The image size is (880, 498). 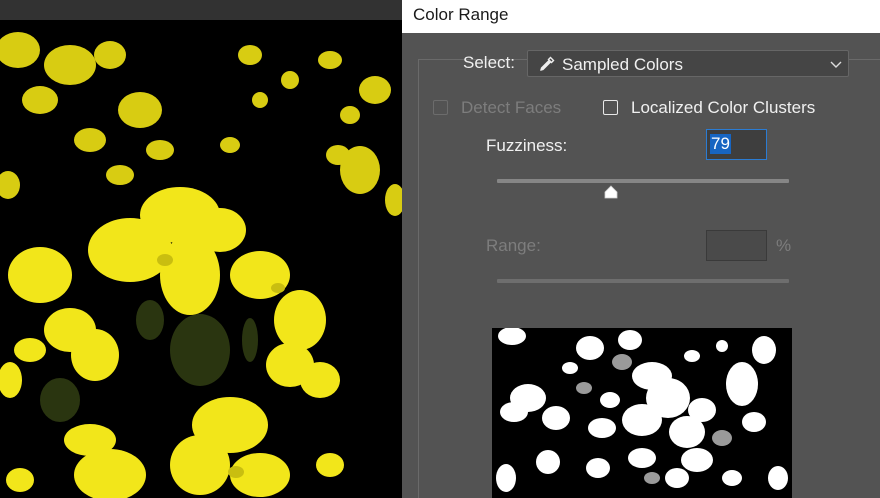 I want to click on fuzziness-label: Fuzziness:, so click(x=527, y=145).